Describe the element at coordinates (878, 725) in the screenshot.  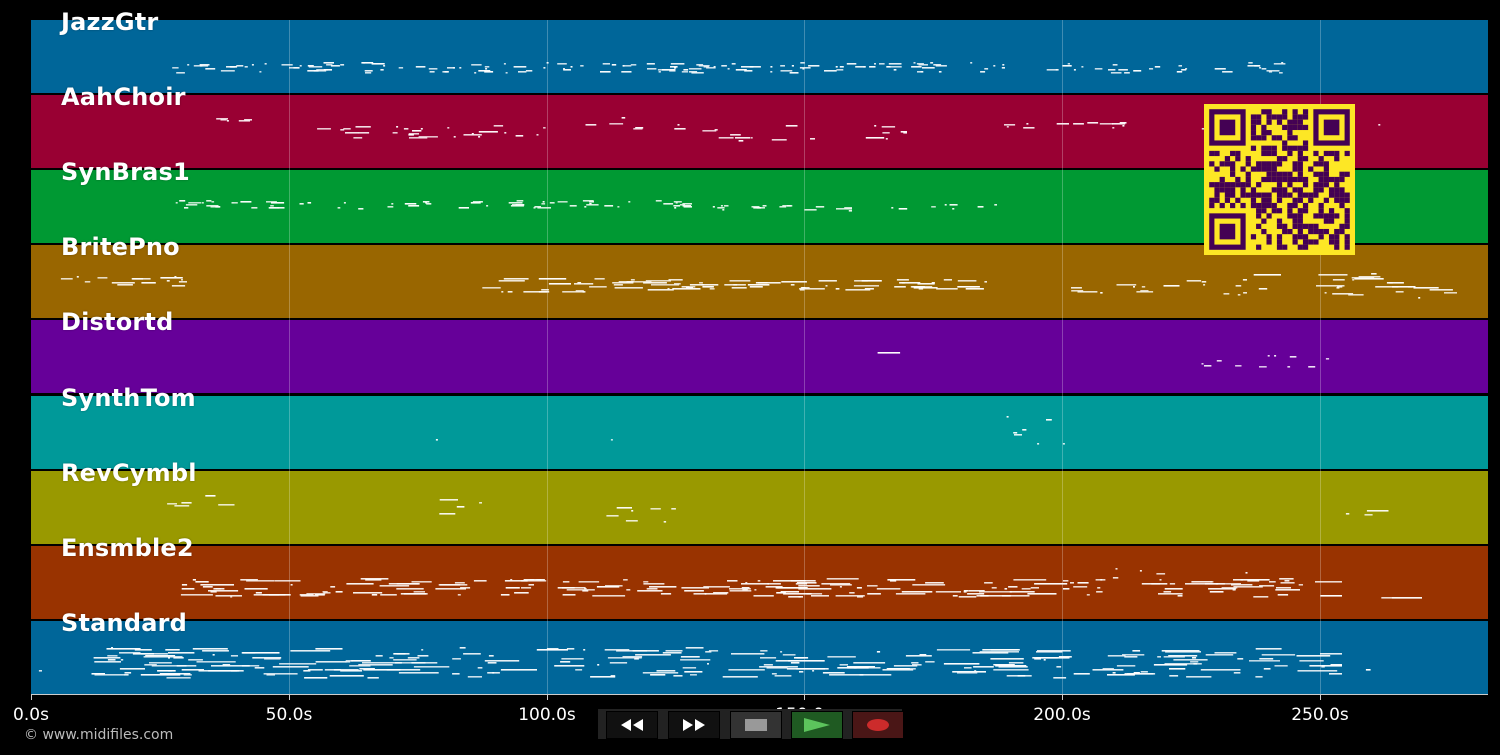
I see `record-button` at that location.